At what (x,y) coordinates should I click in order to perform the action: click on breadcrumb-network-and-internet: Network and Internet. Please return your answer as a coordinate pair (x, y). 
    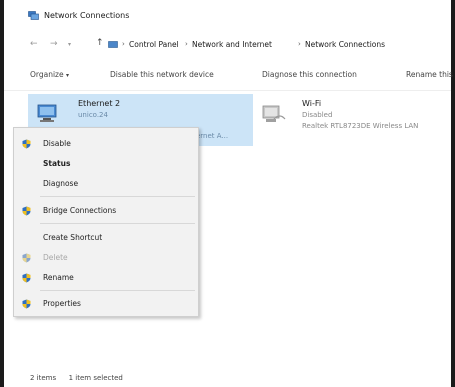
    Looking at the image, I should click on (232, 44).